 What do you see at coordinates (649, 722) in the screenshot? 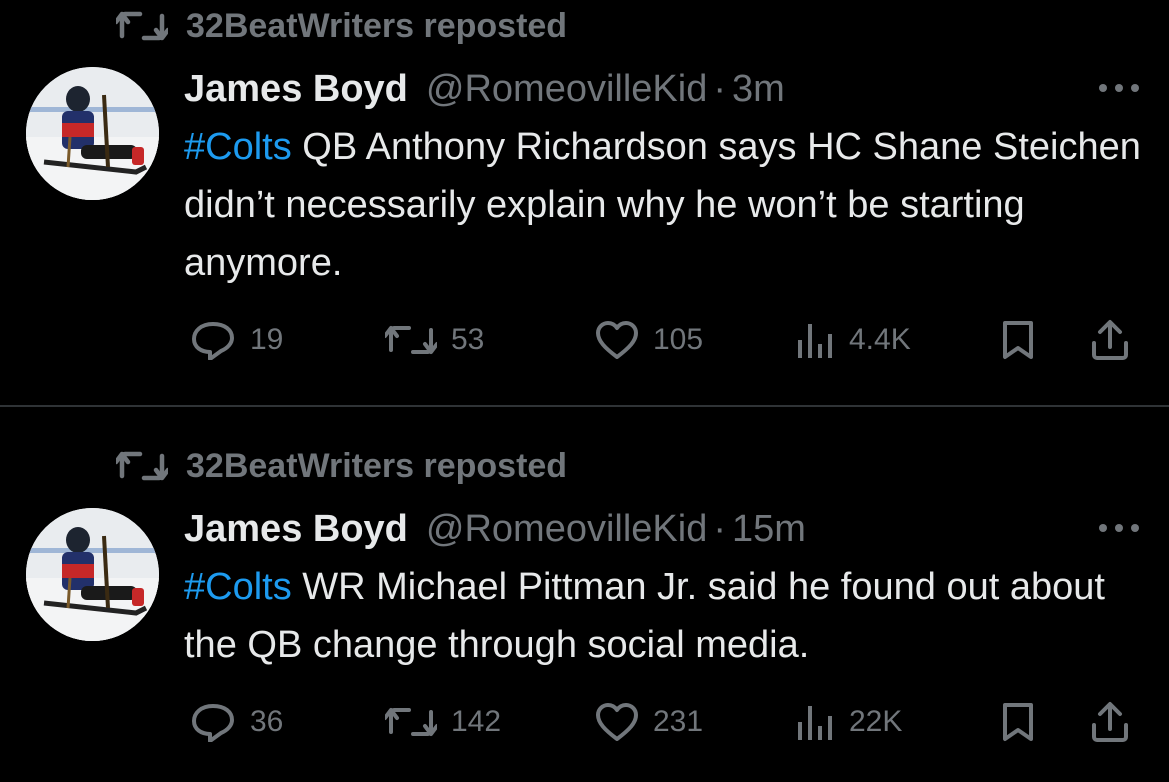
I see `like-button: 231` at bounding box center [649, 722].